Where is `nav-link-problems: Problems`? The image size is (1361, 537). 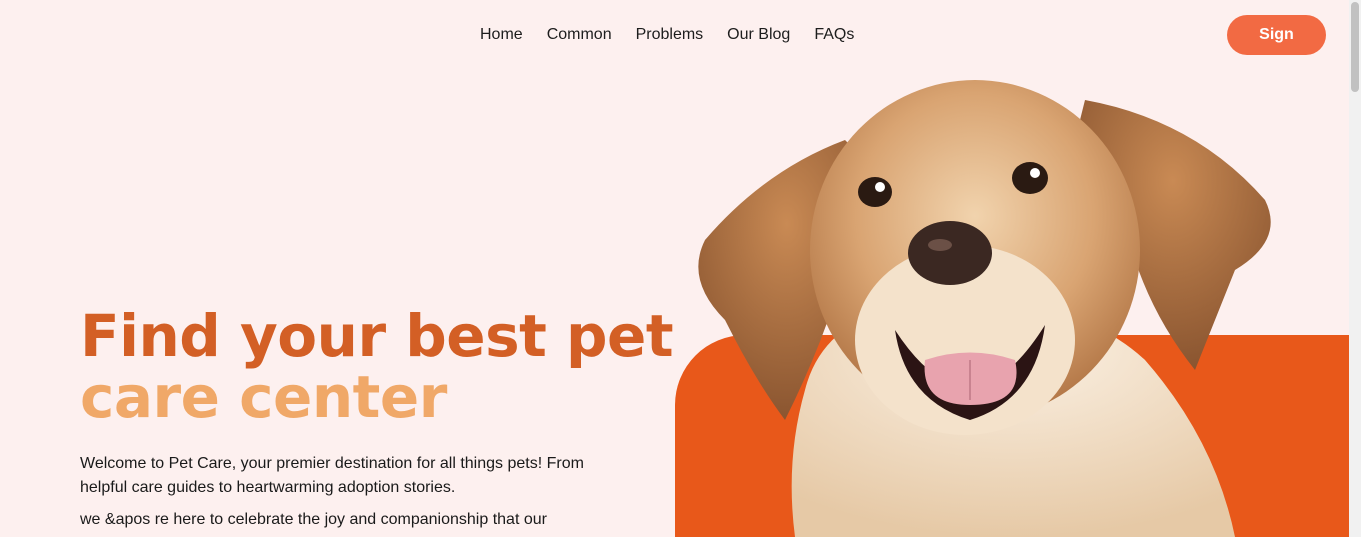 nav-link-problems: Problems is located at coordinates (670, 35).